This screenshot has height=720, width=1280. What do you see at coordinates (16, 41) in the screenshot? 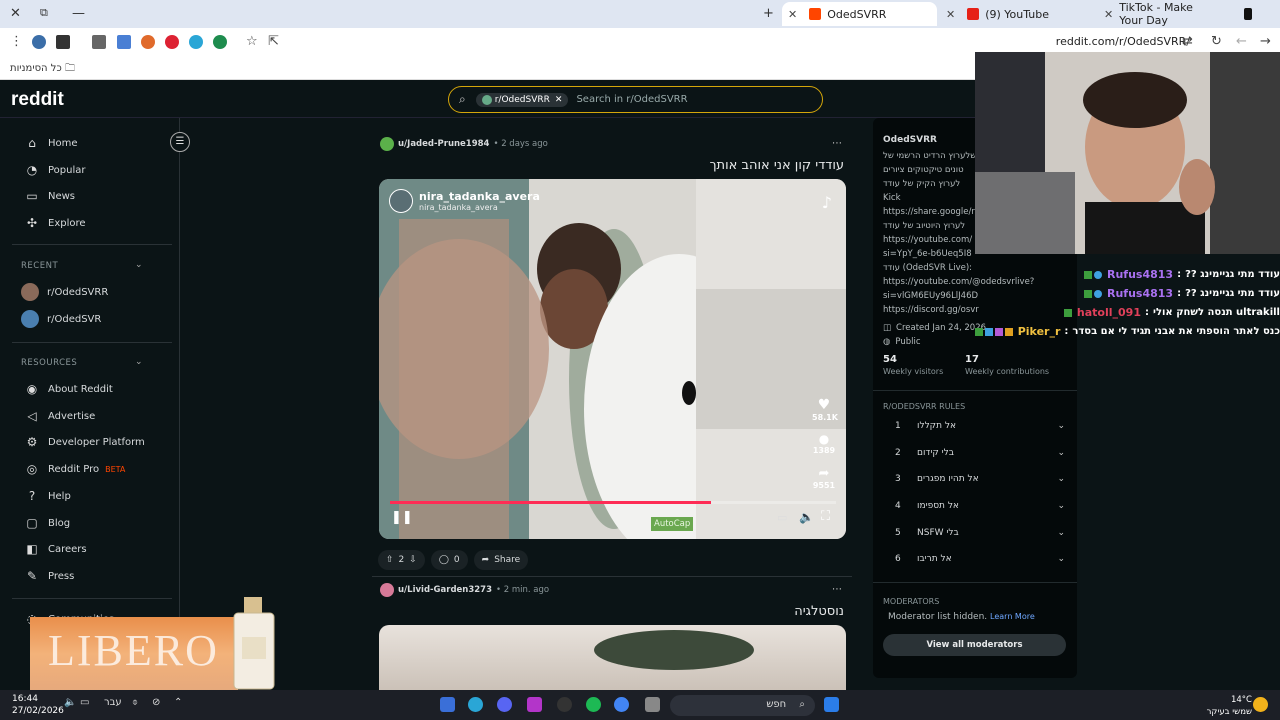
I see `menu-dots-icon: ⋮` at bounding box center [16, 41].